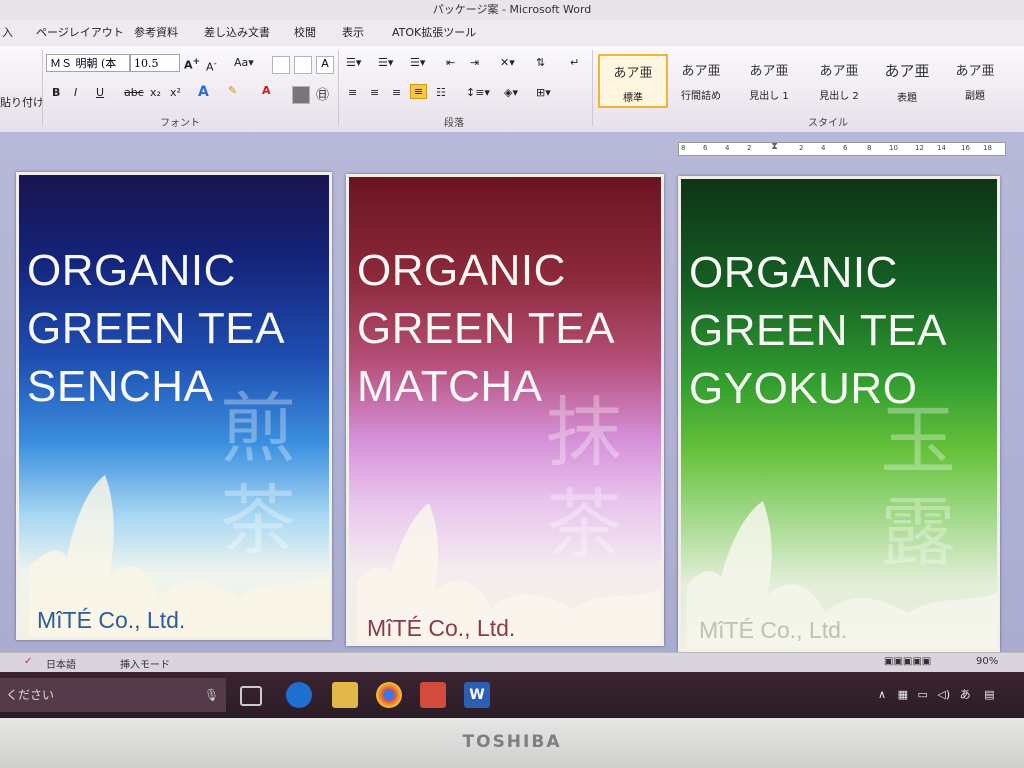 The height and width of the screenshot is (768, 1024). Describe the element at coordinates (773, 630) in the screenshot. I see `company-name: MîTÉ Co., Ltd.` at that location.